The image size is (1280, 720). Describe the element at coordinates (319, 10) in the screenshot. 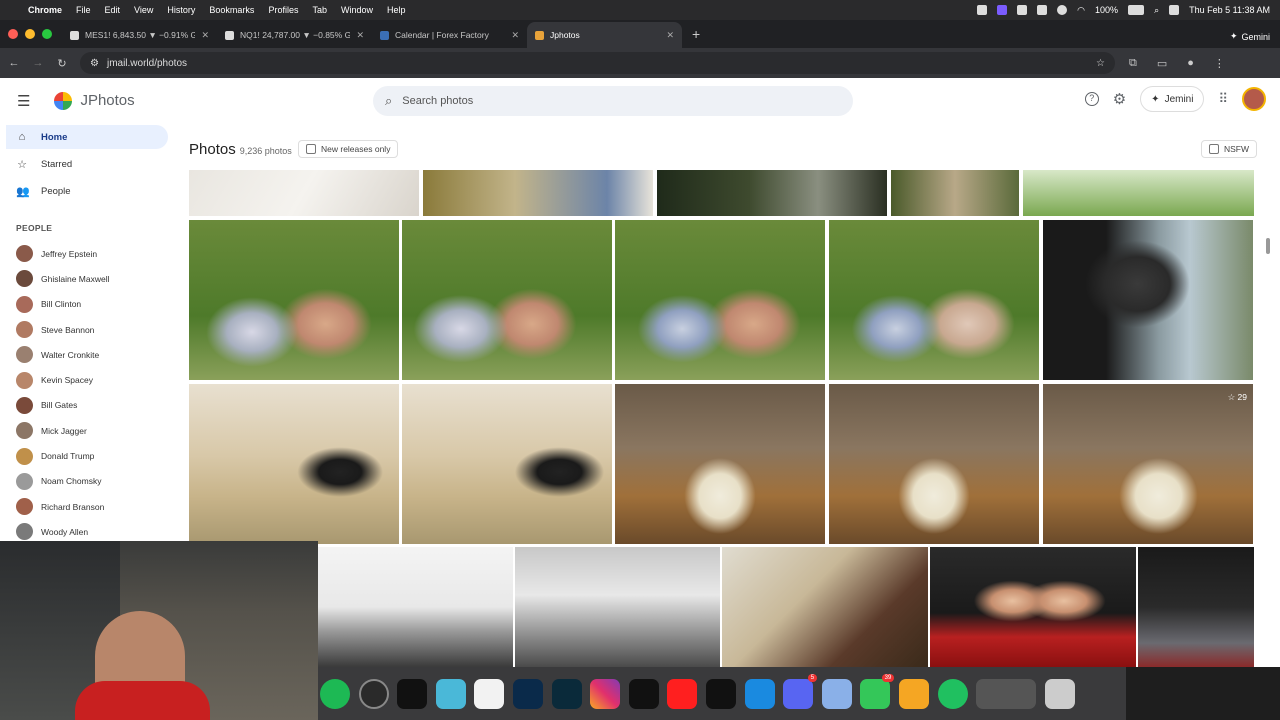

I see `menu-tab: Tab` at that location.